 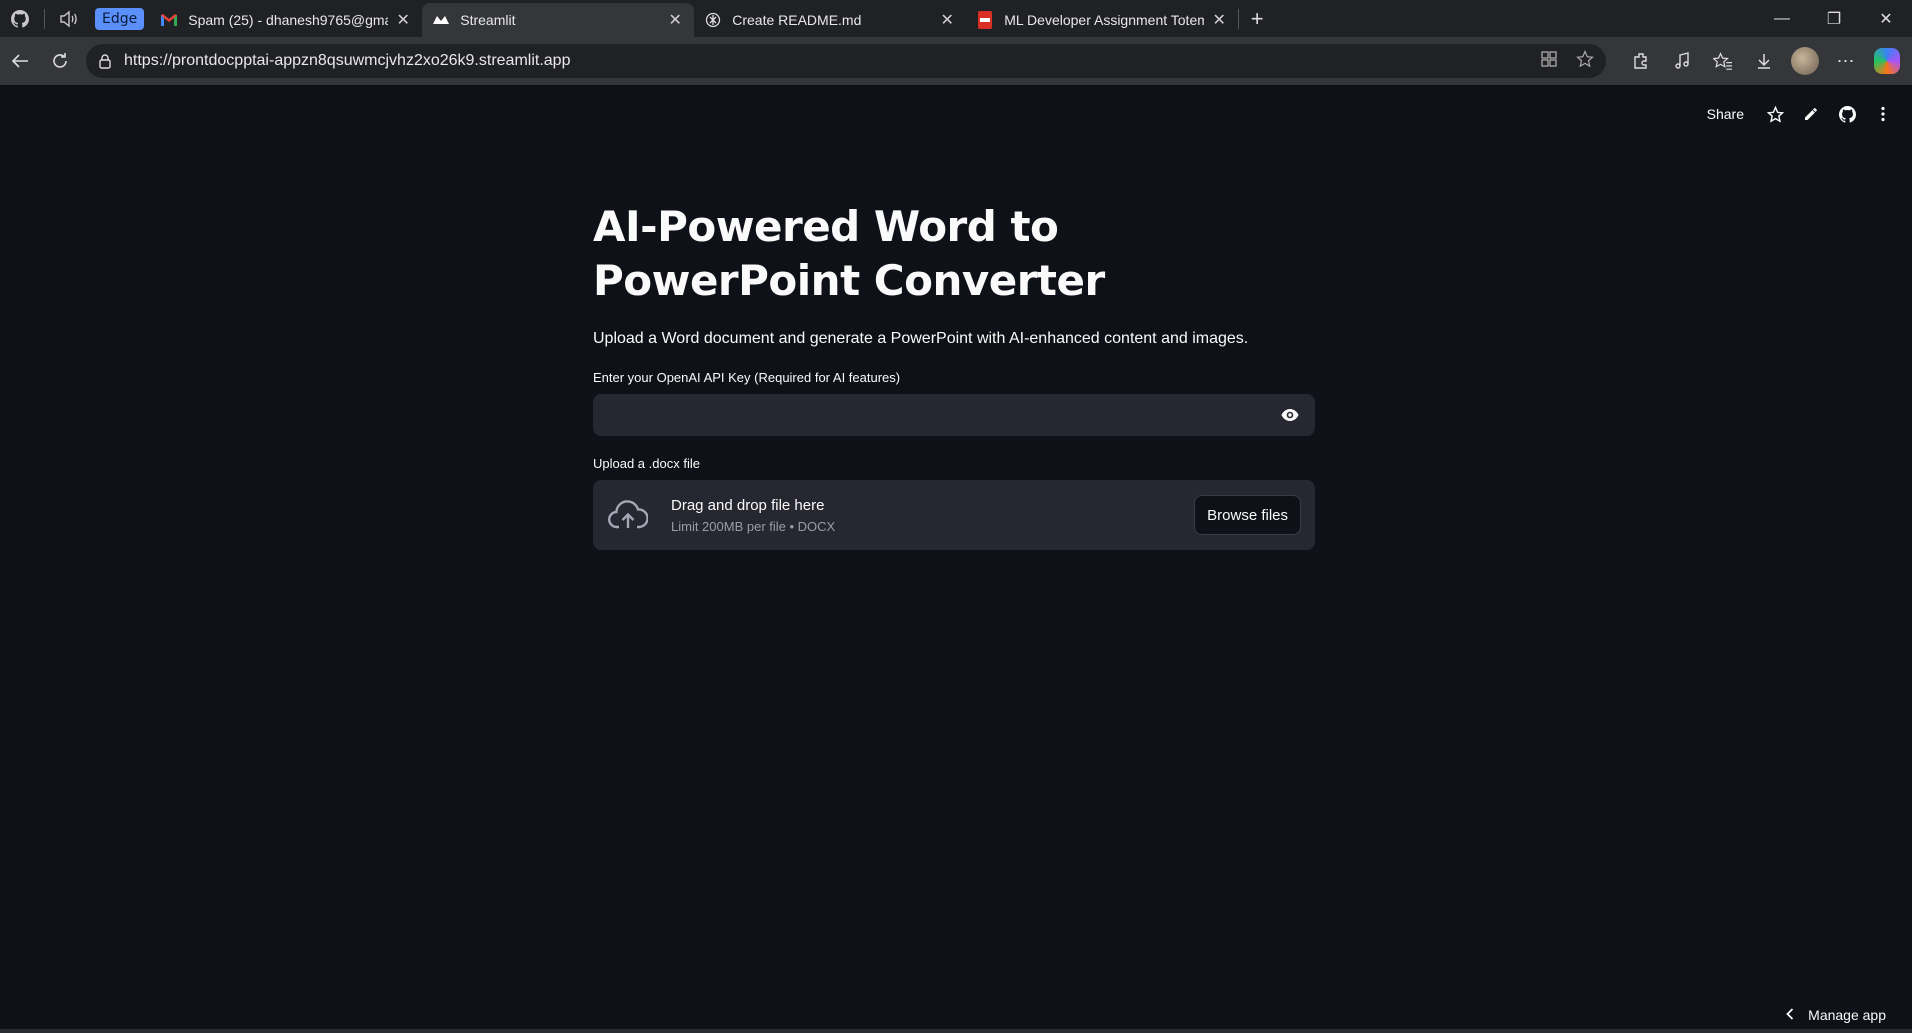 I want to click on app-toolbar: Share, so click(x=1800, y=114).